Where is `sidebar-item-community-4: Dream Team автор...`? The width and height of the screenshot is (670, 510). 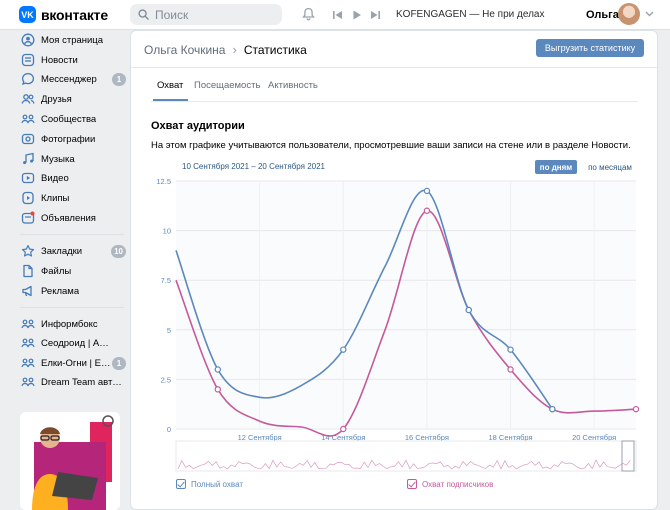 sidebar-item-community-4: Dream Team автор... is located at coordinates (71, 382).